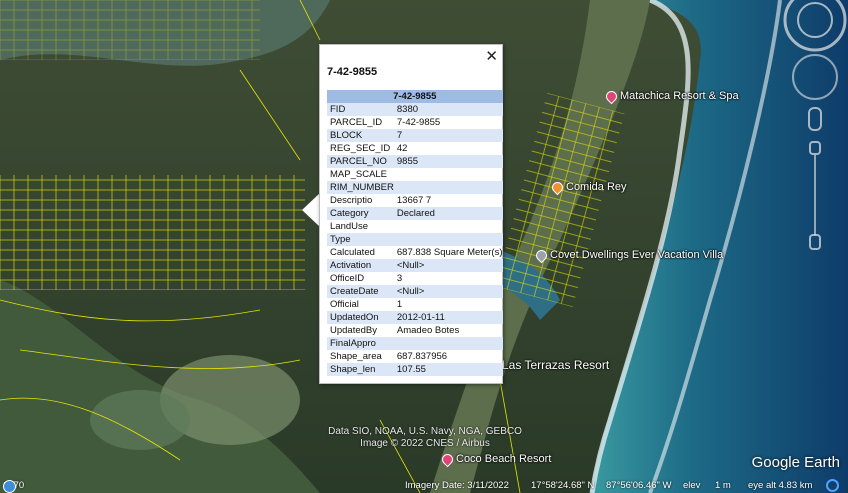 The height and width of the screenshot is (493, 848). I want to click on attribute-value: 107.55, so click(448, 369).